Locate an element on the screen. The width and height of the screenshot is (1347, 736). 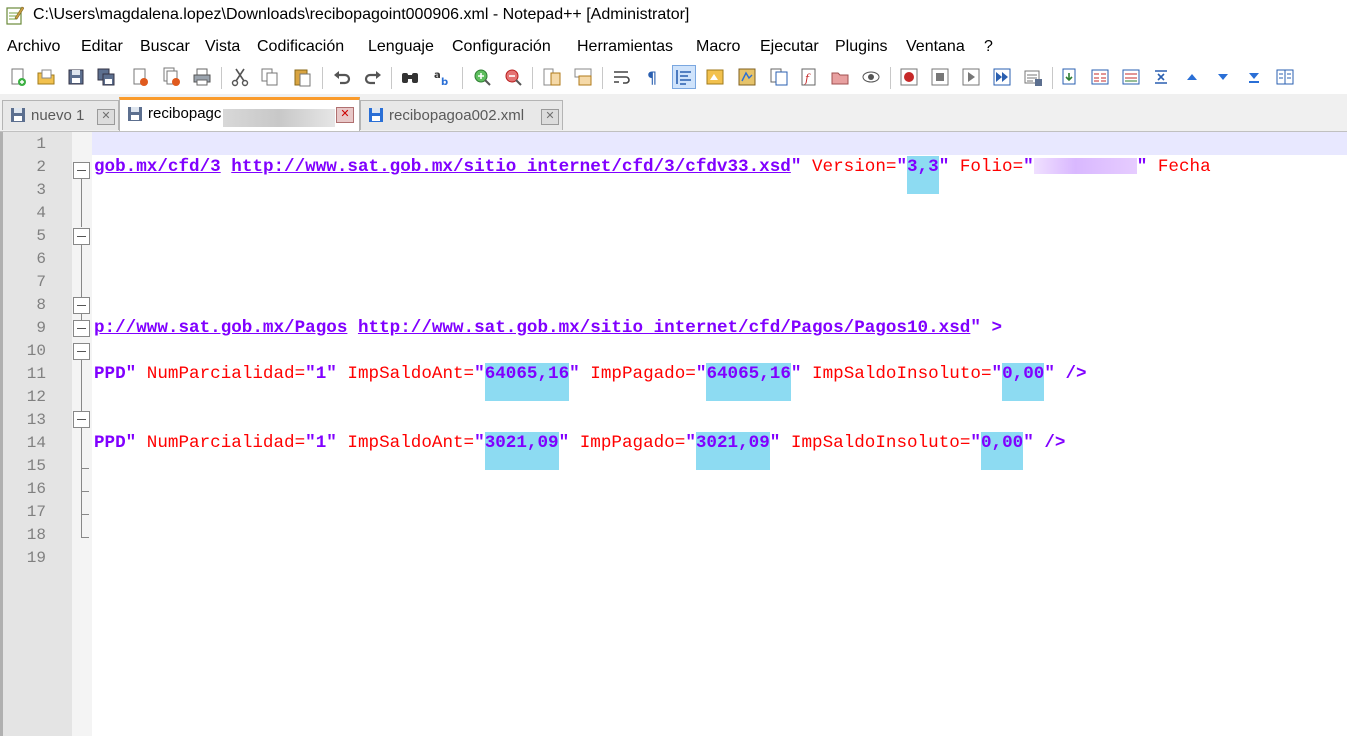
monitor-icon is located at coordinates (871, 77).